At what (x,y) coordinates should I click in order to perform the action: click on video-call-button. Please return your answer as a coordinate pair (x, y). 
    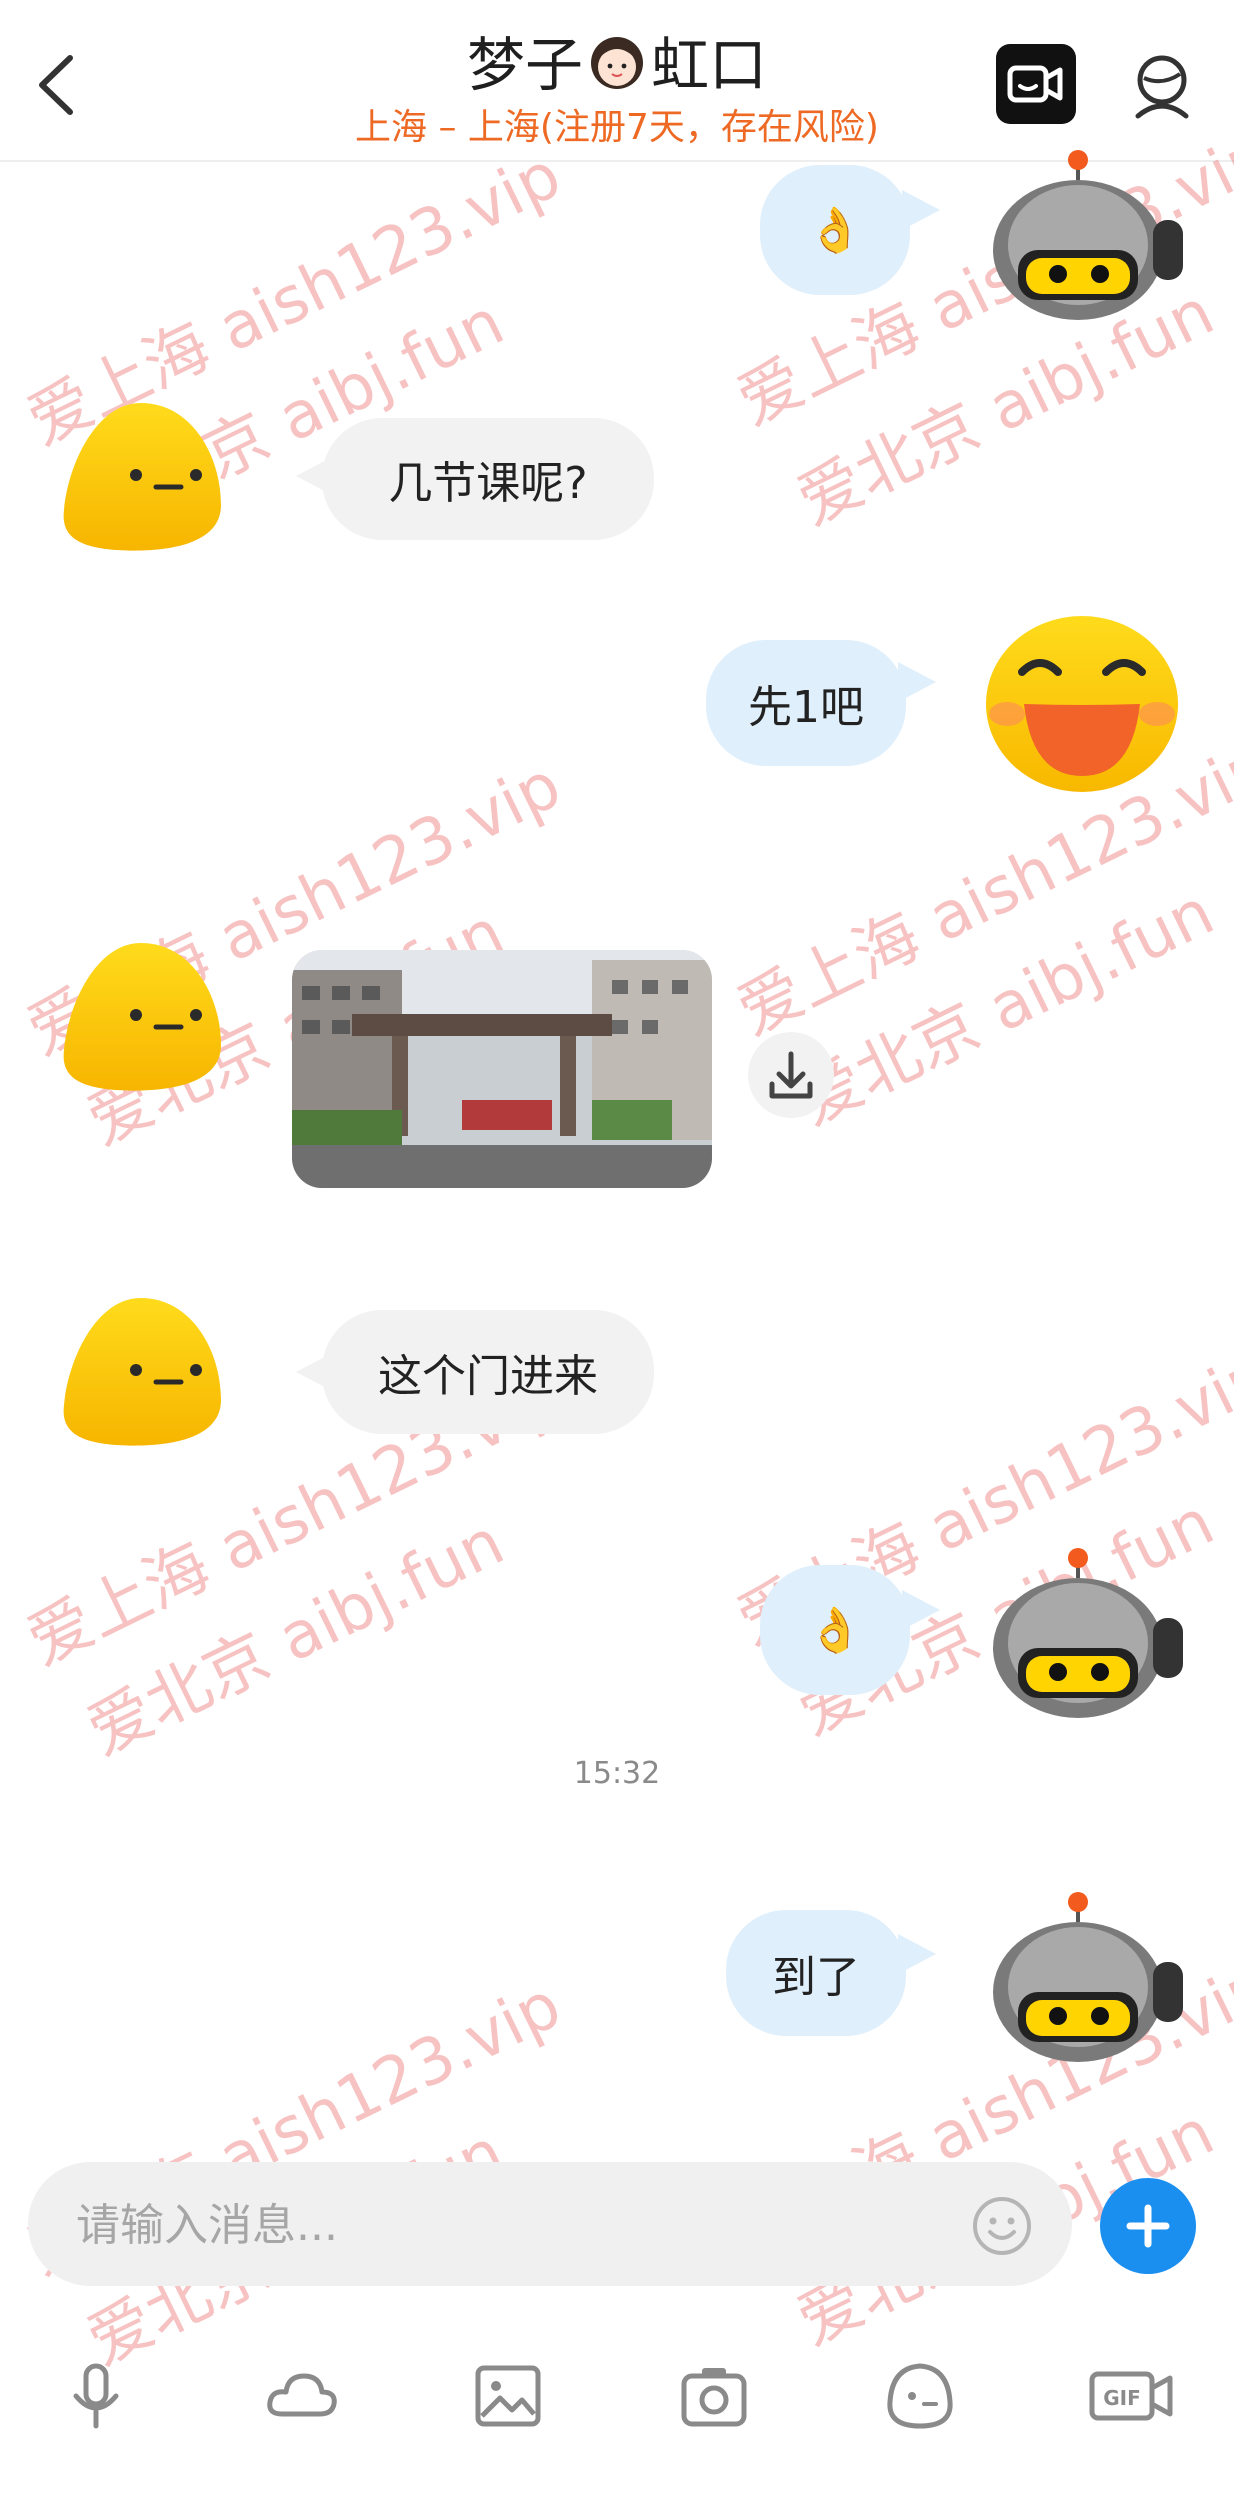
    Looking at the image, I should click on (1036, 84).